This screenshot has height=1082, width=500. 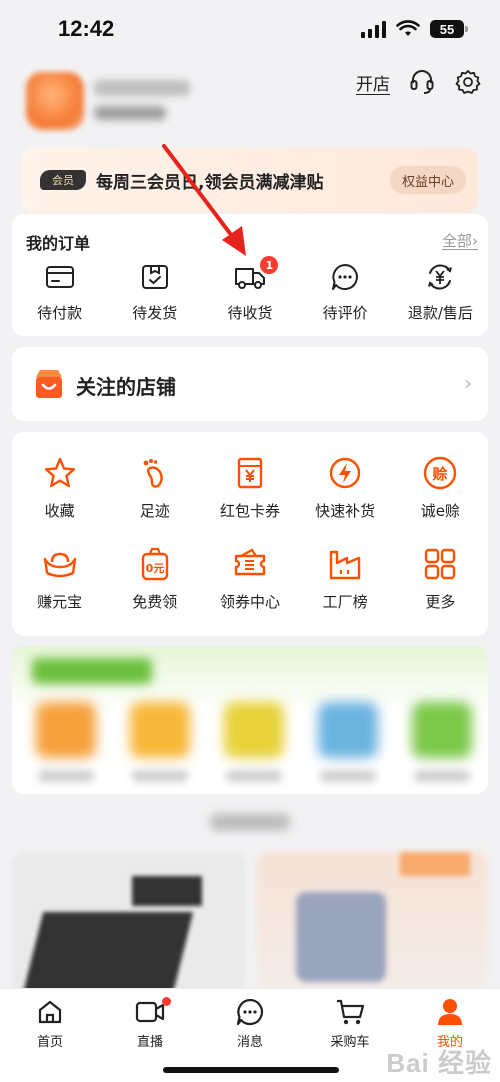 I want to click on tool-favorites: 收藏, so click(x=59, y=487).